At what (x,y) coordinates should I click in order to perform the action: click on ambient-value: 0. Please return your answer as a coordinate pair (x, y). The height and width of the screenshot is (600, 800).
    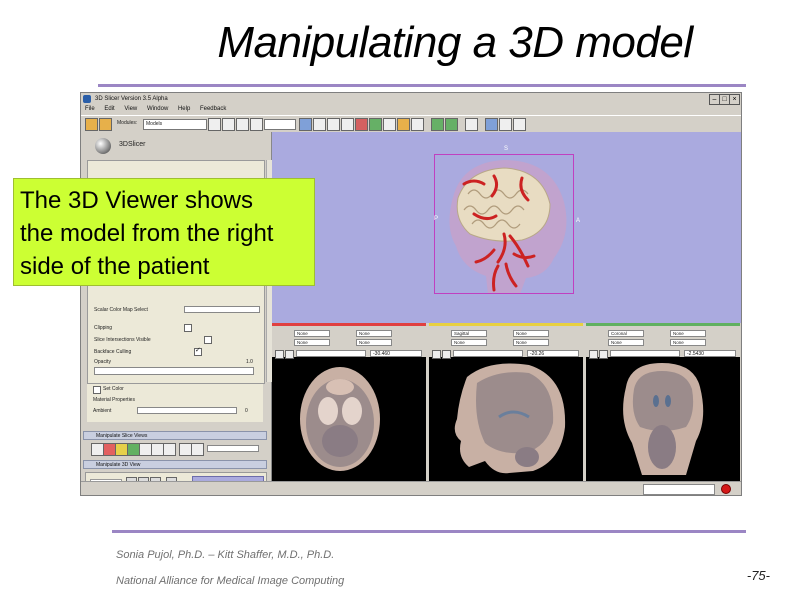
    Looking at the image, I should click on (246, 411).